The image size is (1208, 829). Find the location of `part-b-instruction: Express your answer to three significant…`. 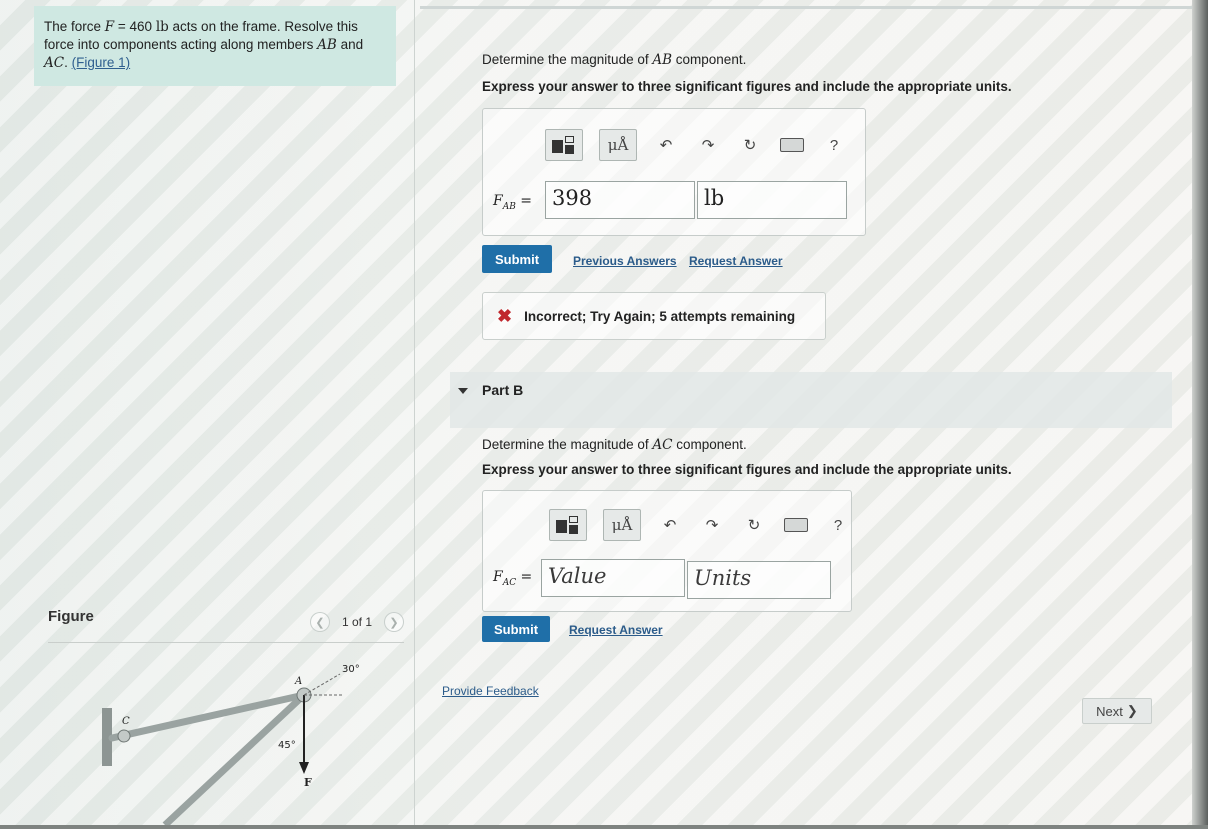

part-b-instruction: Express your answer to three significant… is located at coordinates (747, 469).